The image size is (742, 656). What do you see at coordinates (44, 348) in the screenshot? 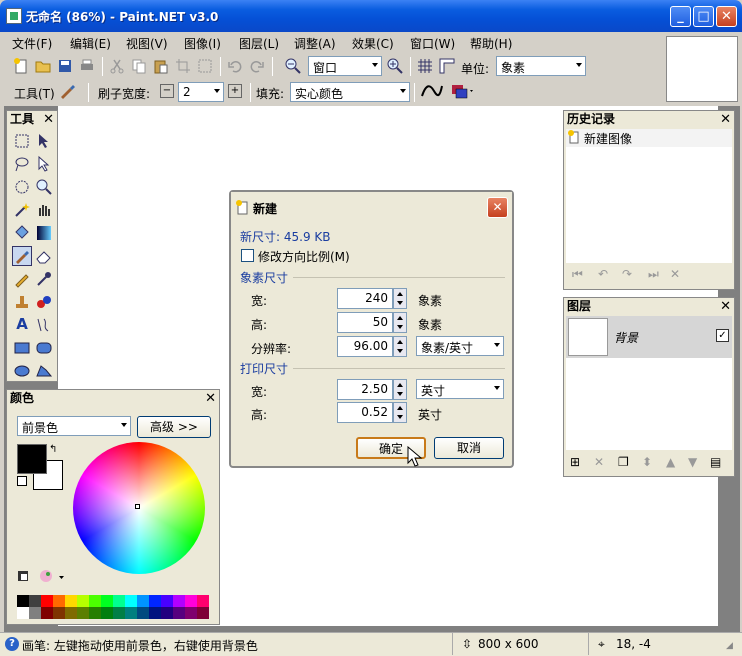
I see `rounded-rectangle-icon` at bounding box center [44, 348].